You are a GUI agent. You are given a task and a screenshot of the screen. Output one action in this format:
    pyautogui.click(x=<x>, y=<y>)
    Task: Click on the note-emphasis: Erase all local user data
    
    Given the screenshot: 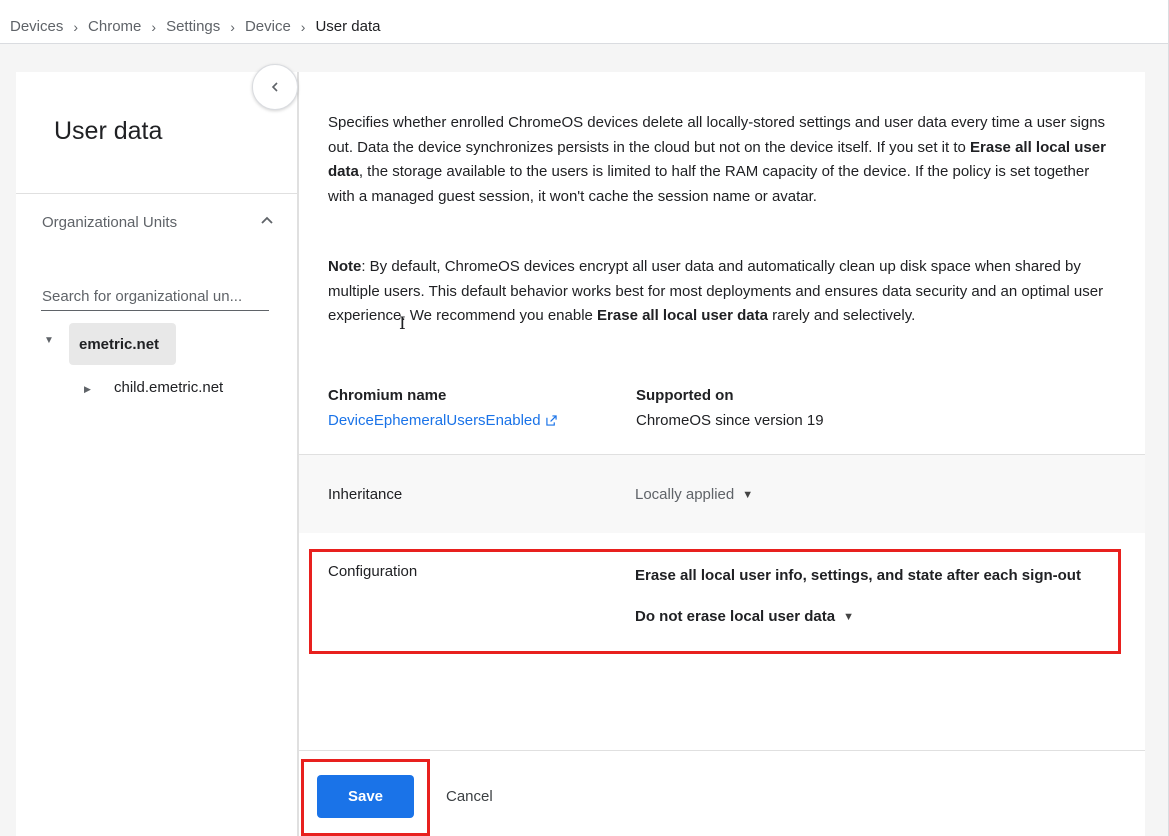 What is the action you would take?
    pyautogui.click(x=682, y=315)
    